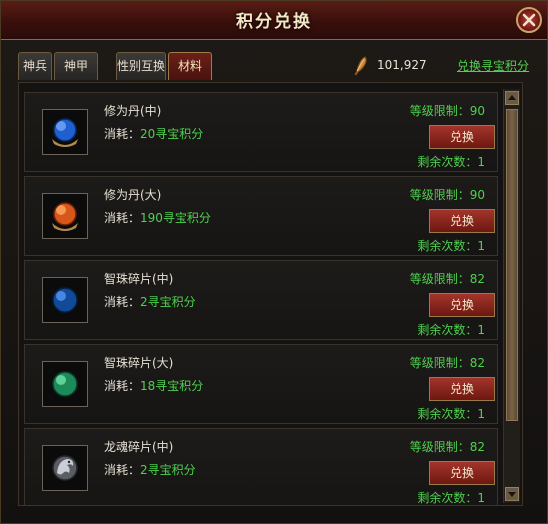 The height and width of the screenshot is (524, 548). I want to click on title-bar: 积分兑换, so click(274, 20).